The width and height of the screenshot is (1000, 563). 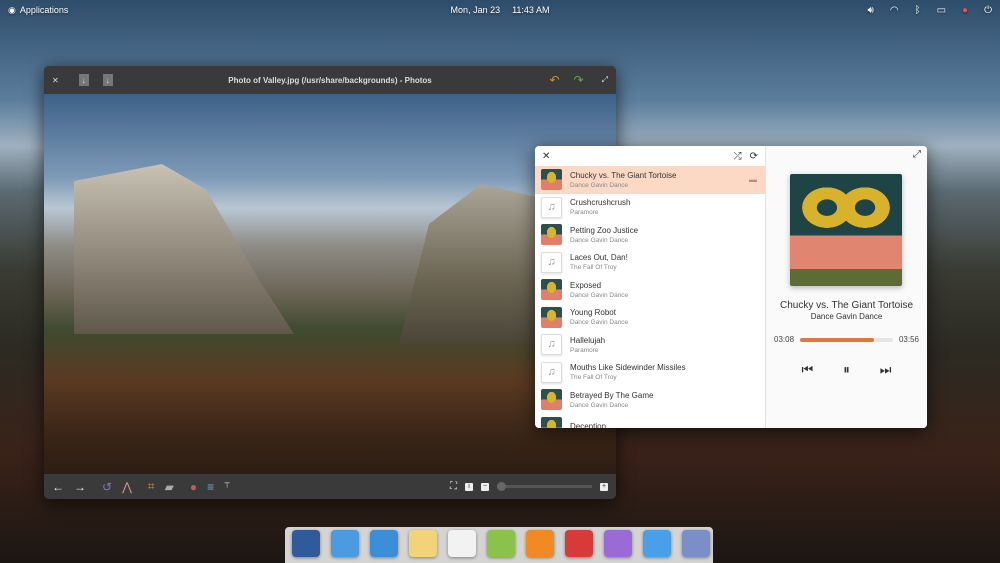 I want to click on dock-files-icon, so click(x=345, y=543).